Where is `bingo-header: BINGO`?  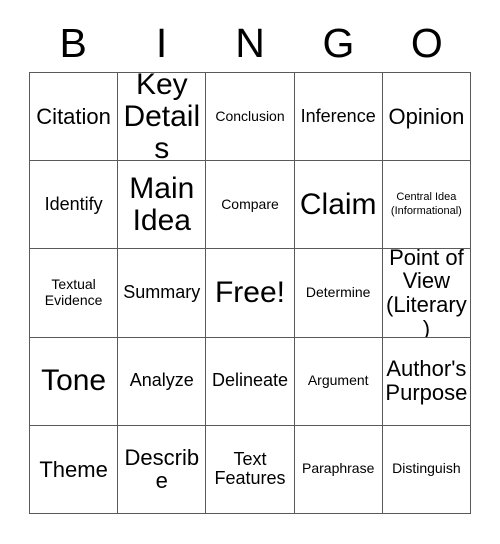 bingo-header: BINGO is located at coordinates (250, 43).